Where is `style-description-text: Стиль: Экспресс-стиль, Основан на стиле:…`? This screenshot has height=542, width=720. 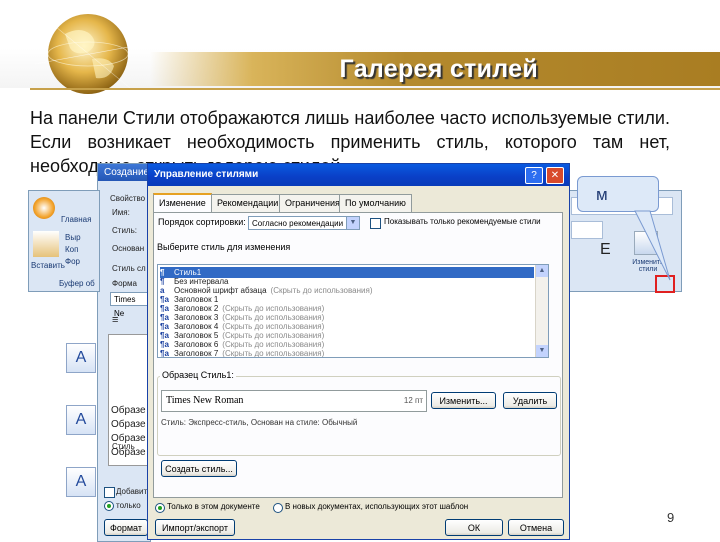
style-description-text: Стиль: Экспресс-стиль, Основан на стиле:… is located at coordinates (259, 422).